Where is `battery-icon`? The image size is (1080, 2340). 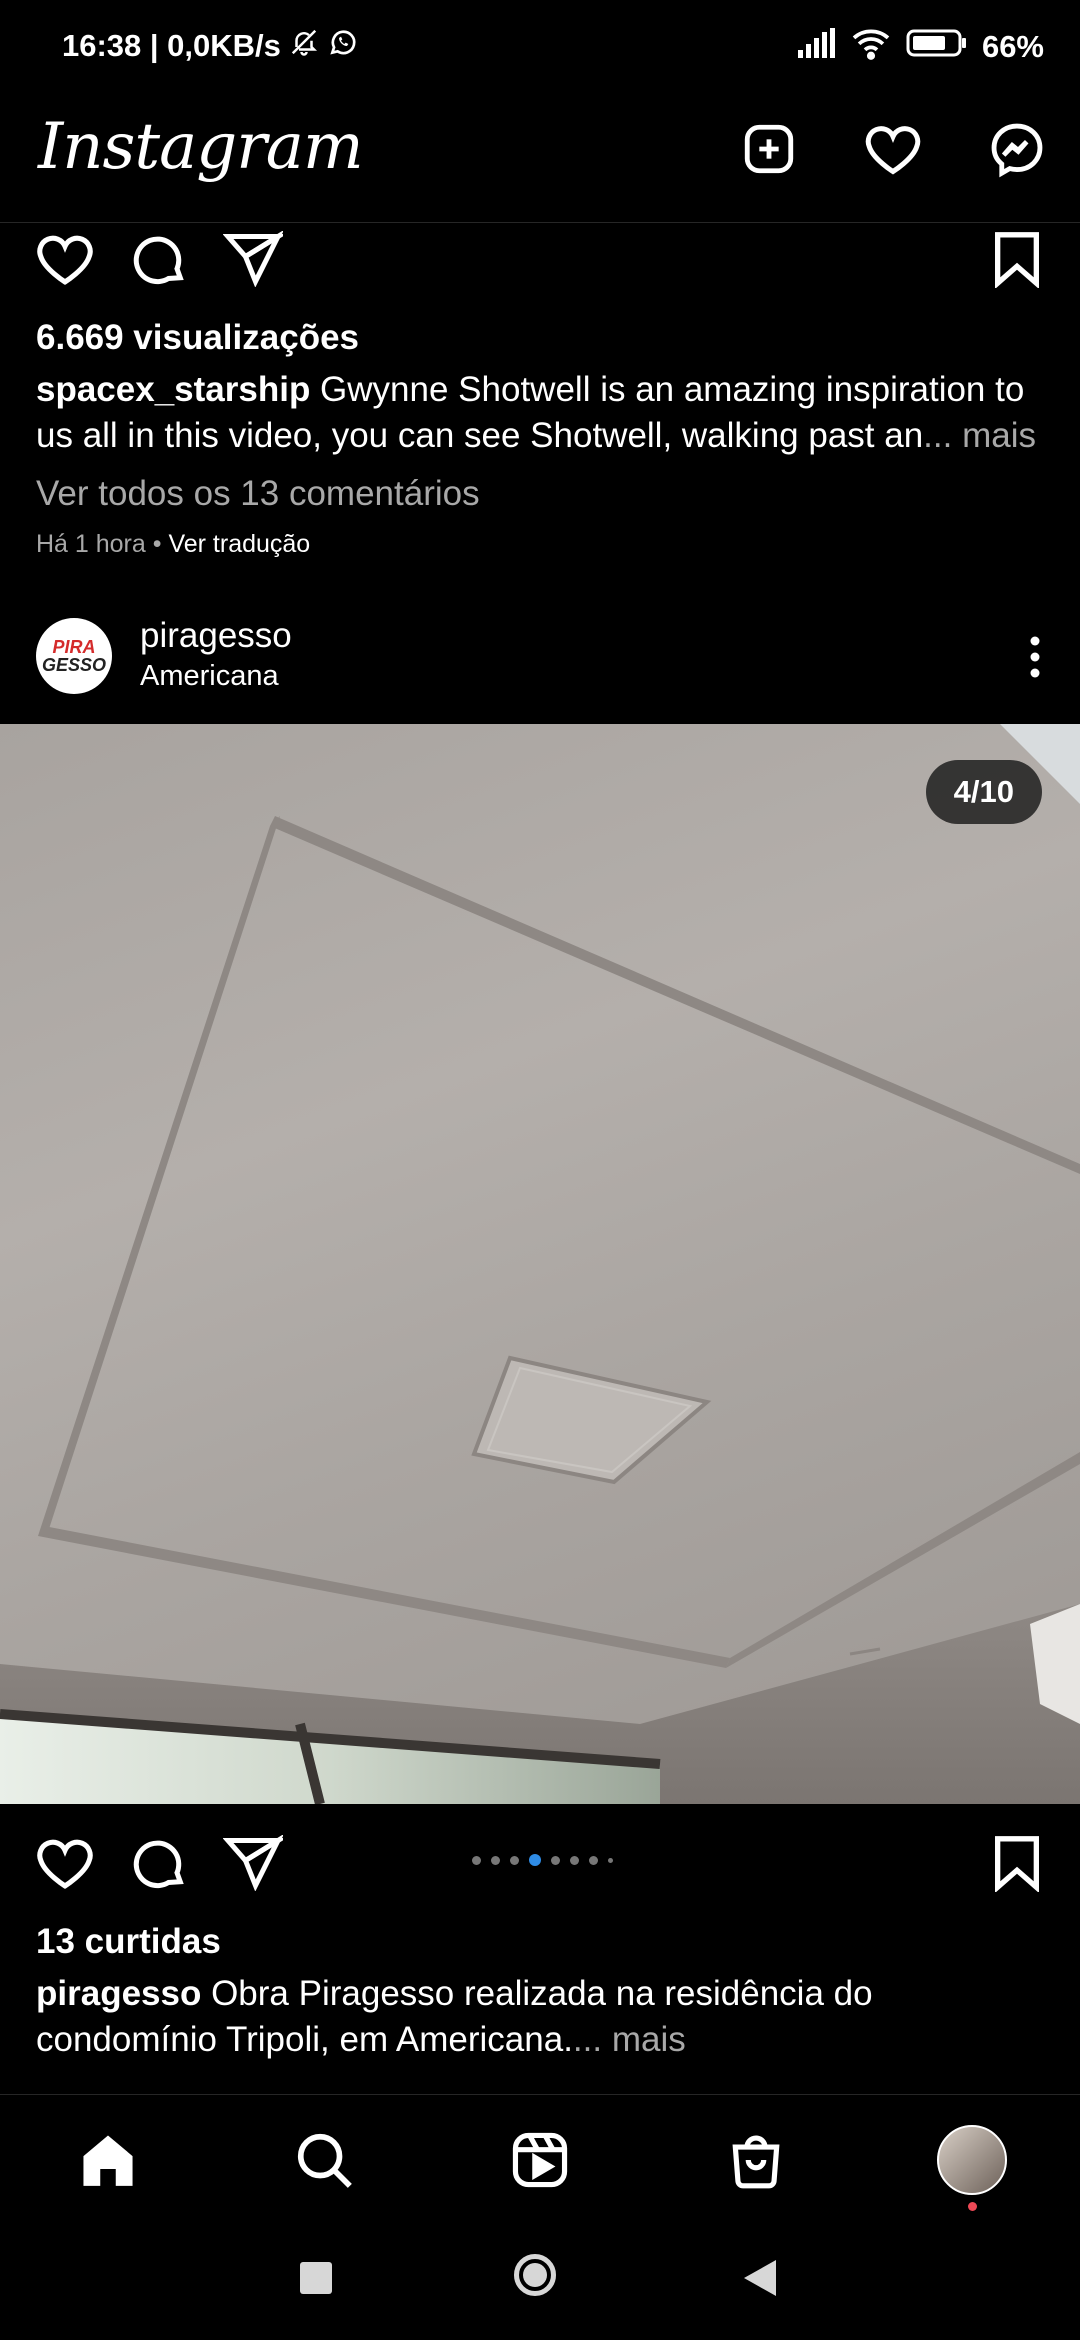 battery-icon is located at coordinates (937, 47).